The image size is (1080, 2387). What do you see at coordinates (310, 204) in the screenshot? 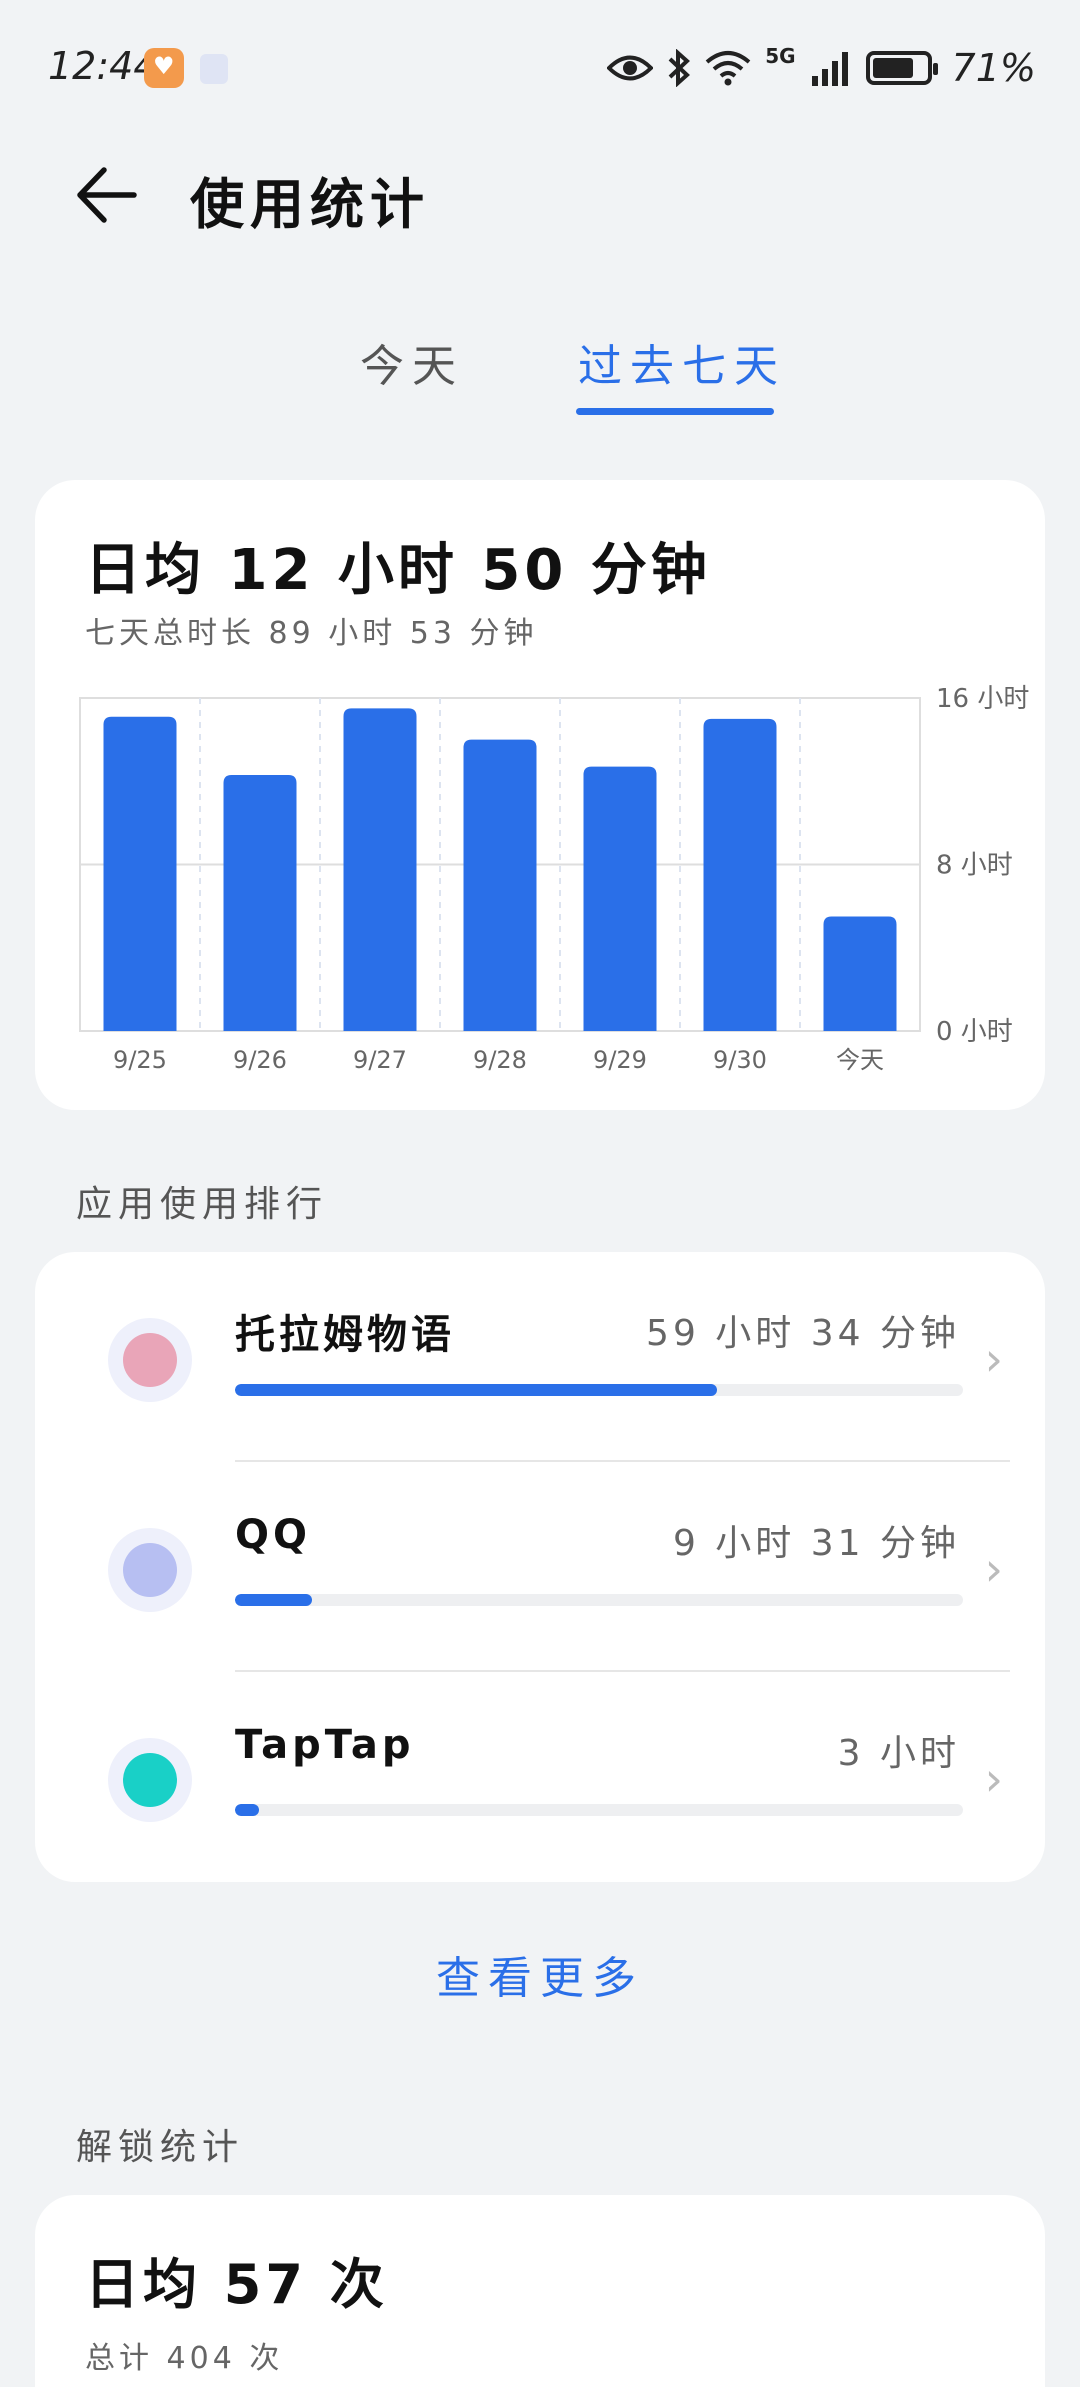
I see `page-title: 使用统计` at bounding box center [310, 204].